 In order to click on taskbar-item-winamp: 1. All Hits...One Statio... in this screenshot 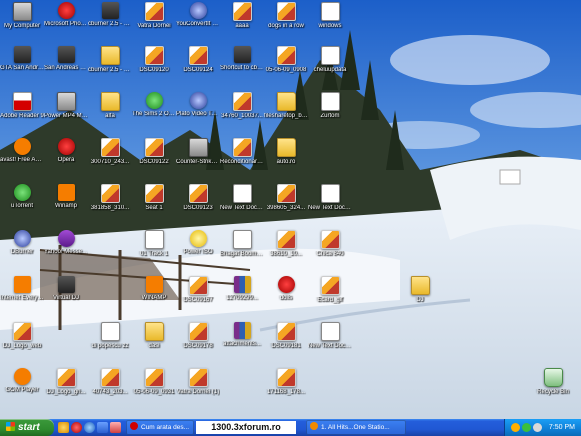, I will do `click(356, 427)`.